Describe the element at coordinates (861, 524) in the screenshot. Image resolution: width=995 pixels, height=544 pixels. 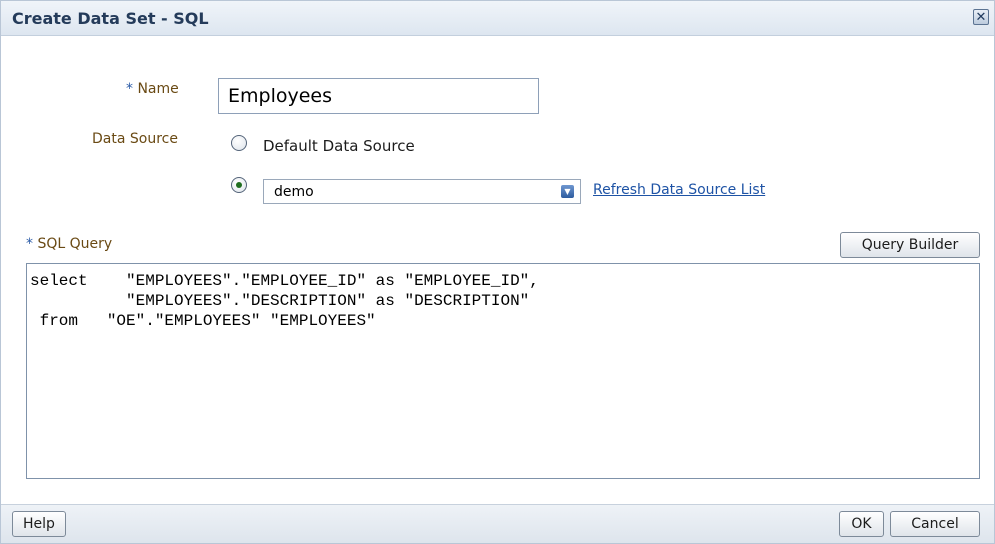
I see `ok-button: OK` at that location.